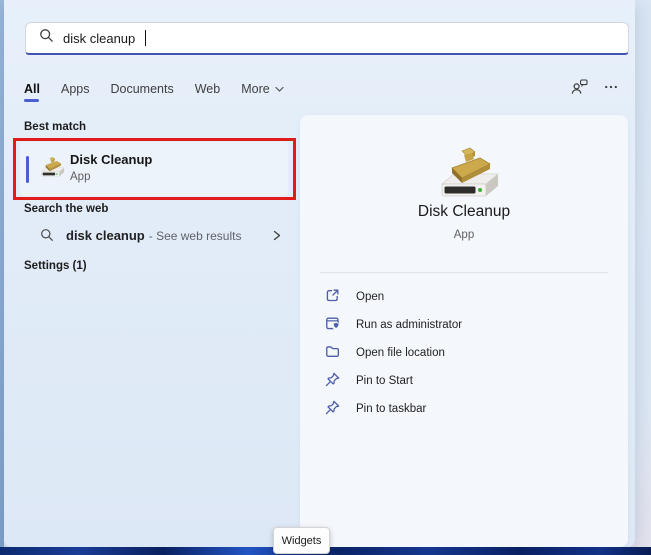 The width and height of the screenshot is (651, 555). I want to click on divider, so click(464, 272).